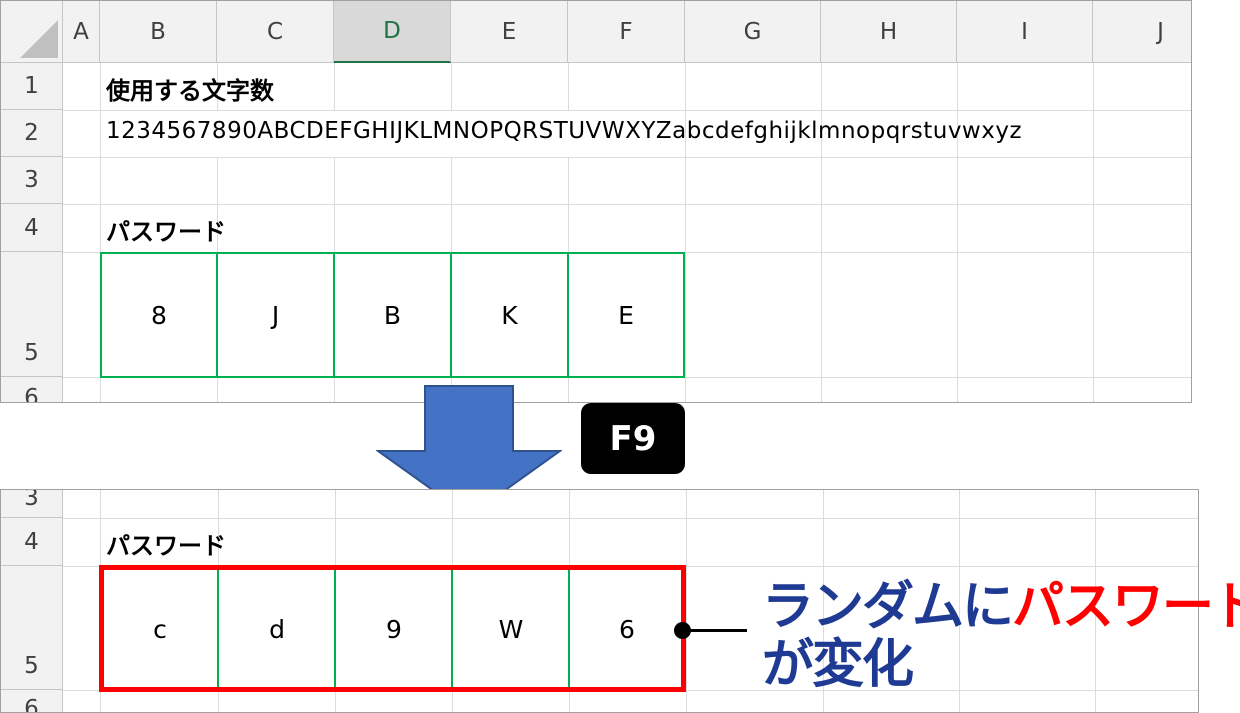 This screenshot has width=1240, height=713. What do you see at coordinates (1025, 32) in the screenshot?
I see `column-header-i: I` at bounding box center [1025, 32].